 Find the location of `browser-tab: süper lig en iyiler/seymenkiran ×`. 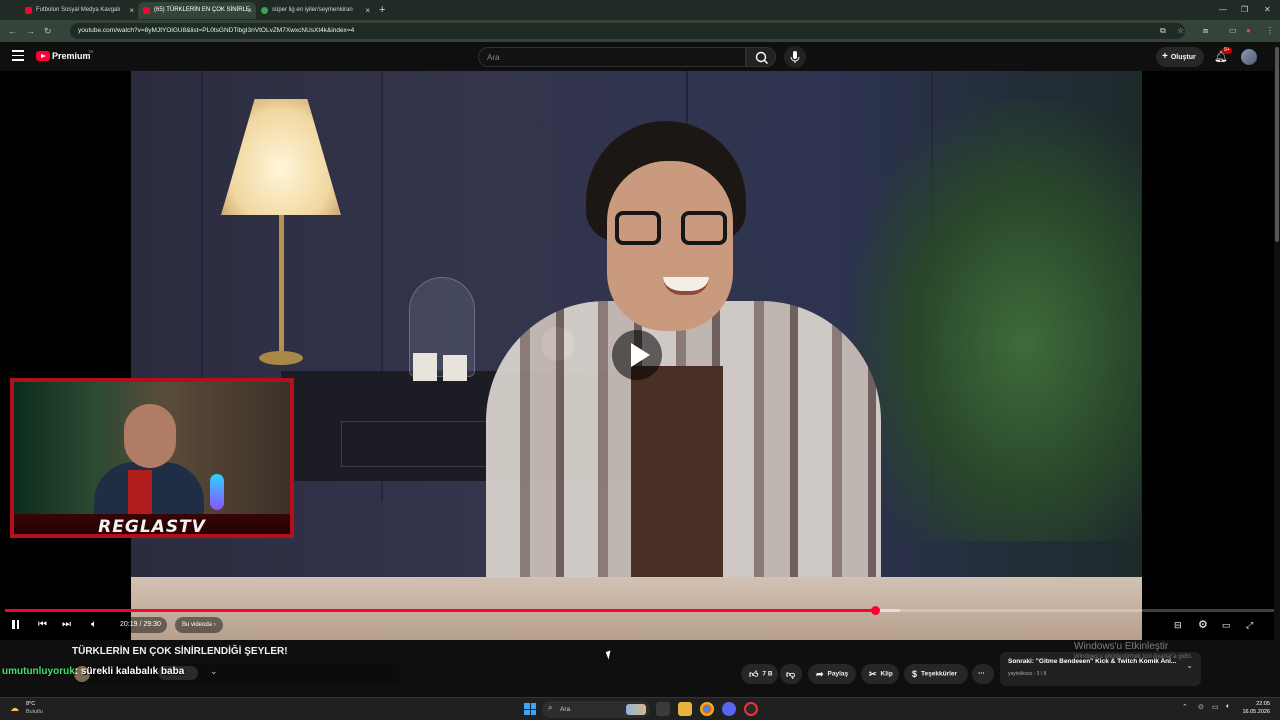

browser-tab: süper lig en iyiler/seymenkiran × is located at coordinates (315, 10).